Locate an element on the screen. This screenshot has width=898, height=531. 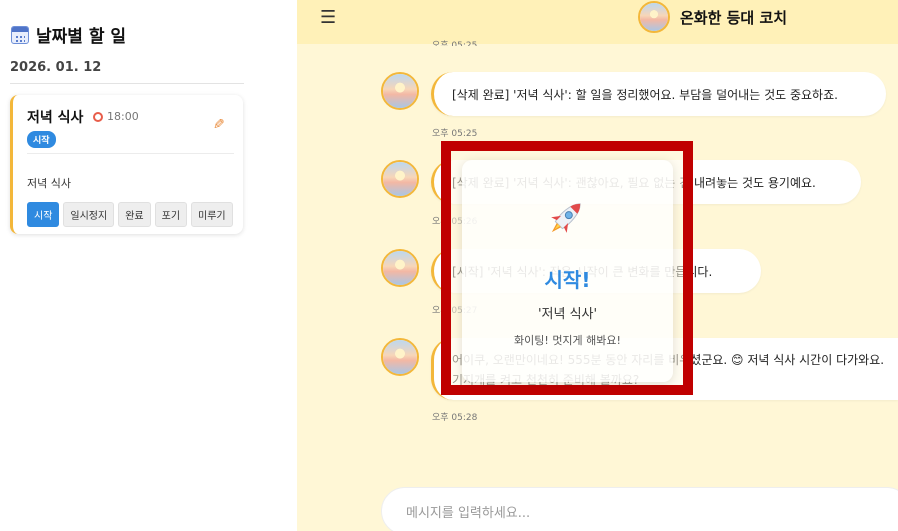
todo-actions: 시작 일시정지 완료 포기 미루기 is located at coordinates (130, 214).